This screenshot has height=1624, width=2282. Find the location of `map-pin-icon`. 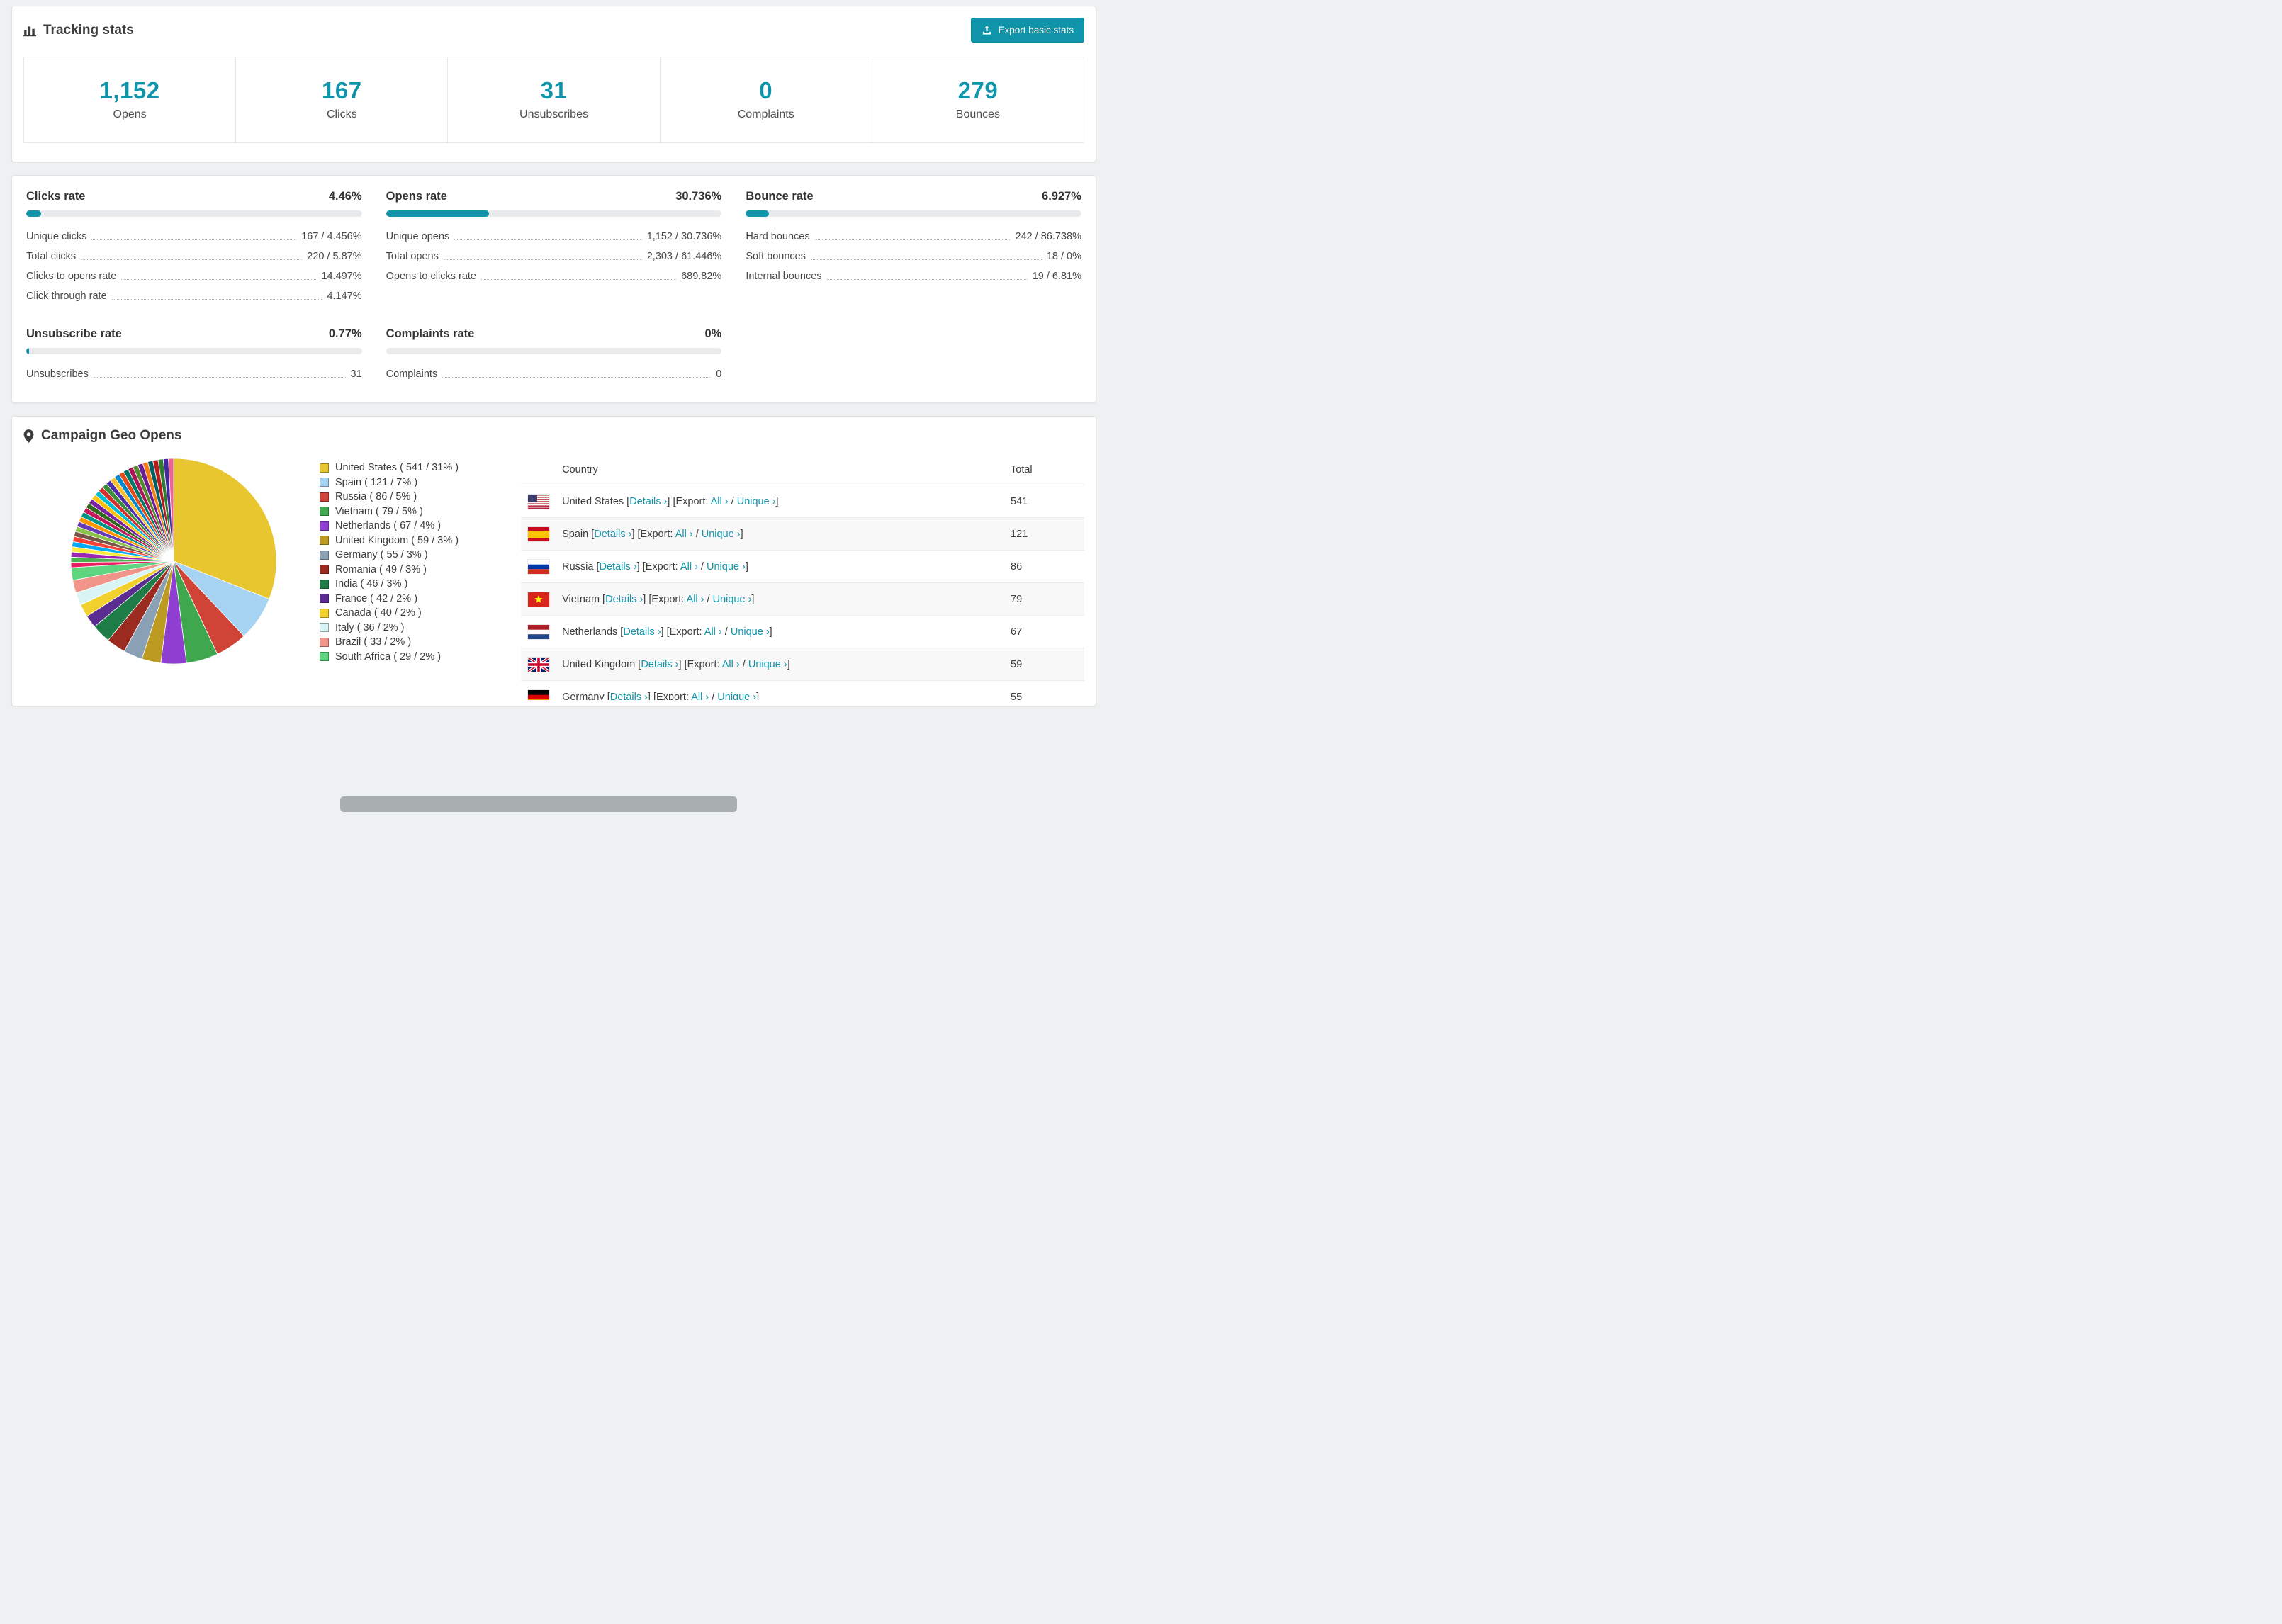

map-pin-icon is located at coordinates (29, 436).